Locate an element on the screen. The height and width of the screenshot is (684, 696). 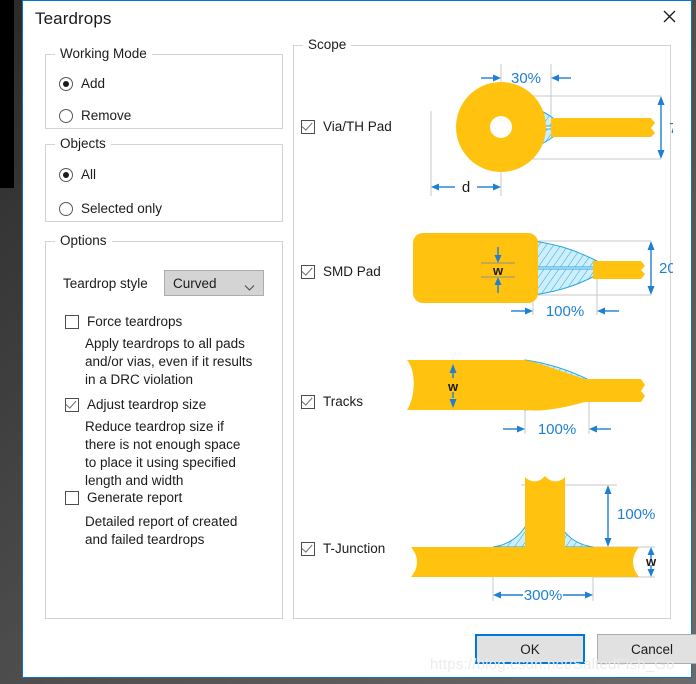
ok-button: OK is located at coordinates (530, 649).